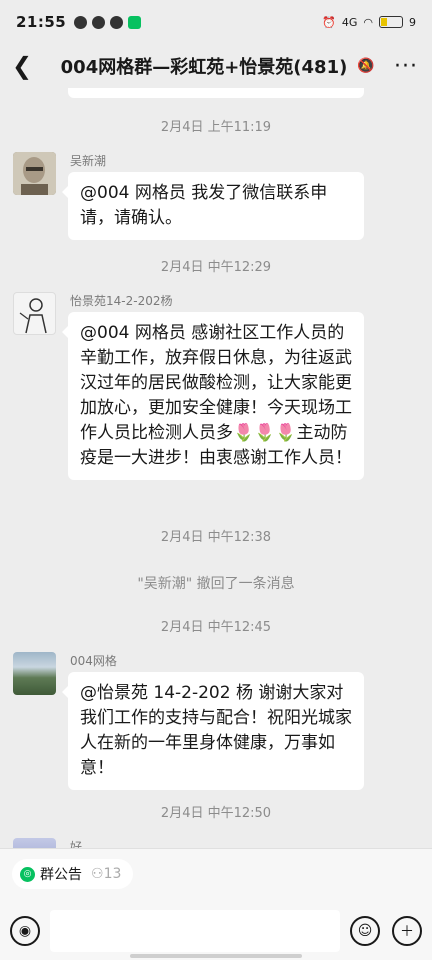 This screenshot has height=960, width=432. Describe the element at coordinates (216, 627) in the screenshot. I see `timestamp: 2月4日 中午12:45` at that location.